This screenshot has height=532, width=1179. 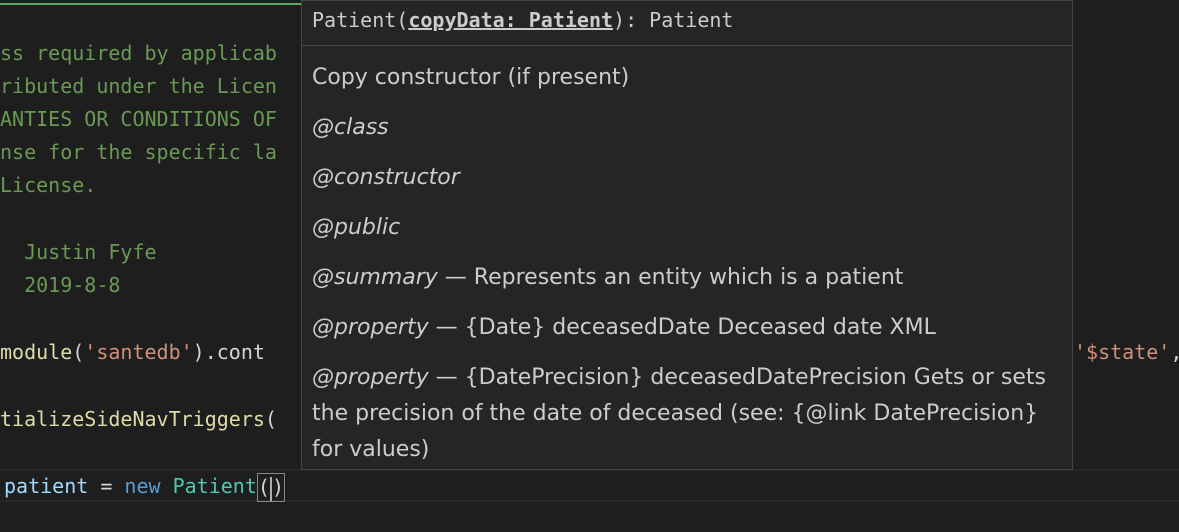 I want to click on token-string-santedb: 'santedb', so click(x=138, y=352).